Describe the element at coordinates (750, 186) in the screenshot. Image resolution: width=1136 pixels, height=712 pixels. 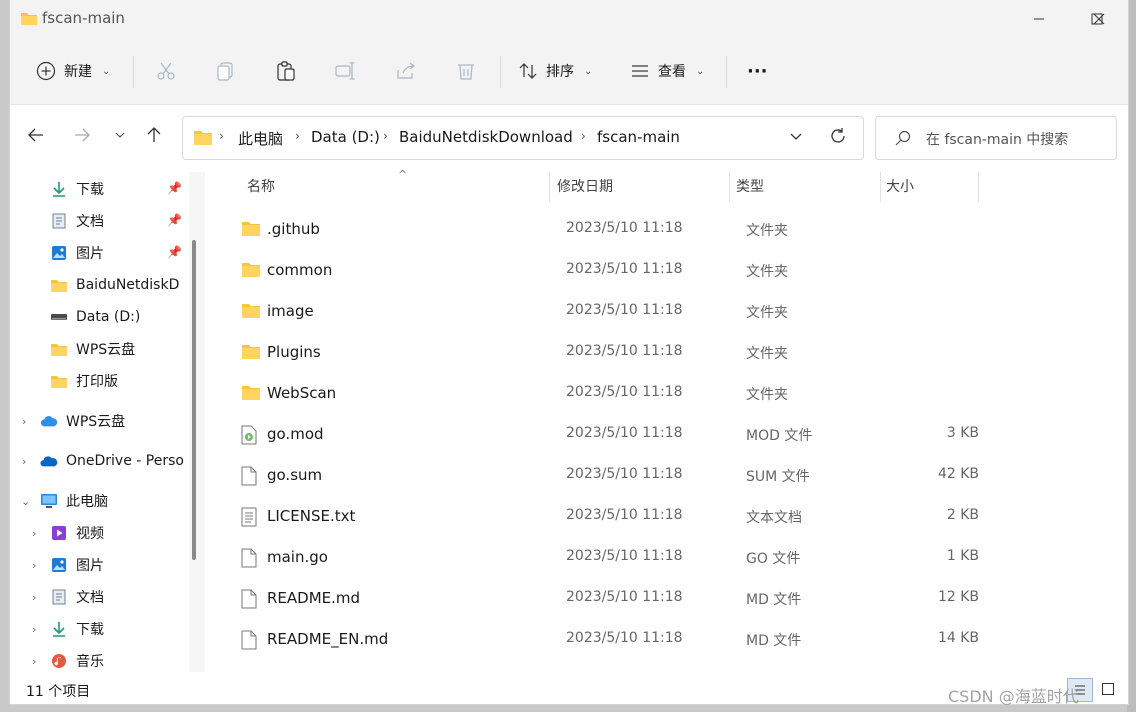
I see `column-header-type: 类型` at that location.